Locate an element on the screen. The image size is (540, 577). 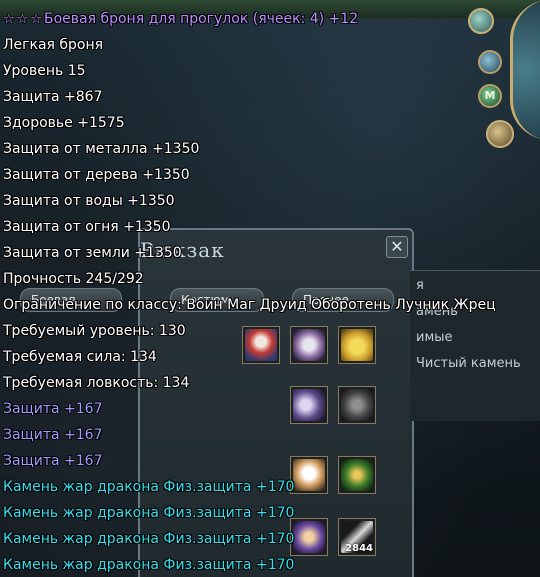
tooltip-stat-line: Требуемая ловкость: 134 is located at coordinates (96, 383).